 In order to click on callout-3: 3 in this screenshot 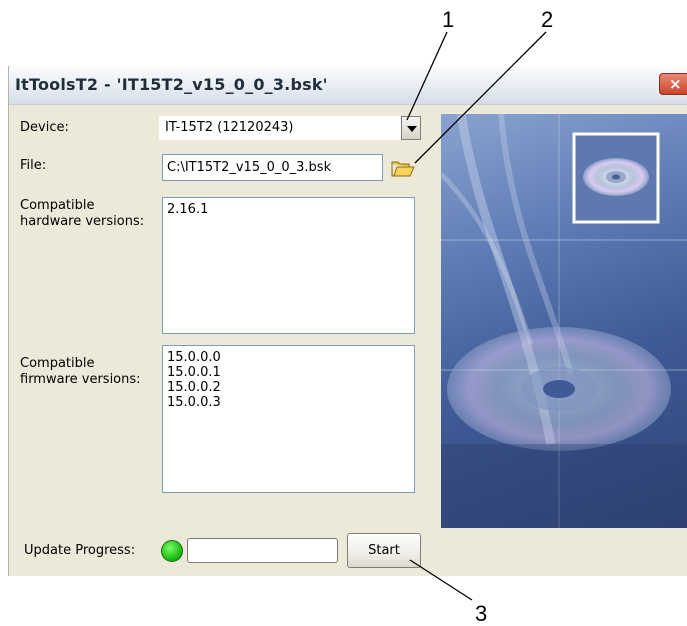, I will do `click(481, 613)`.